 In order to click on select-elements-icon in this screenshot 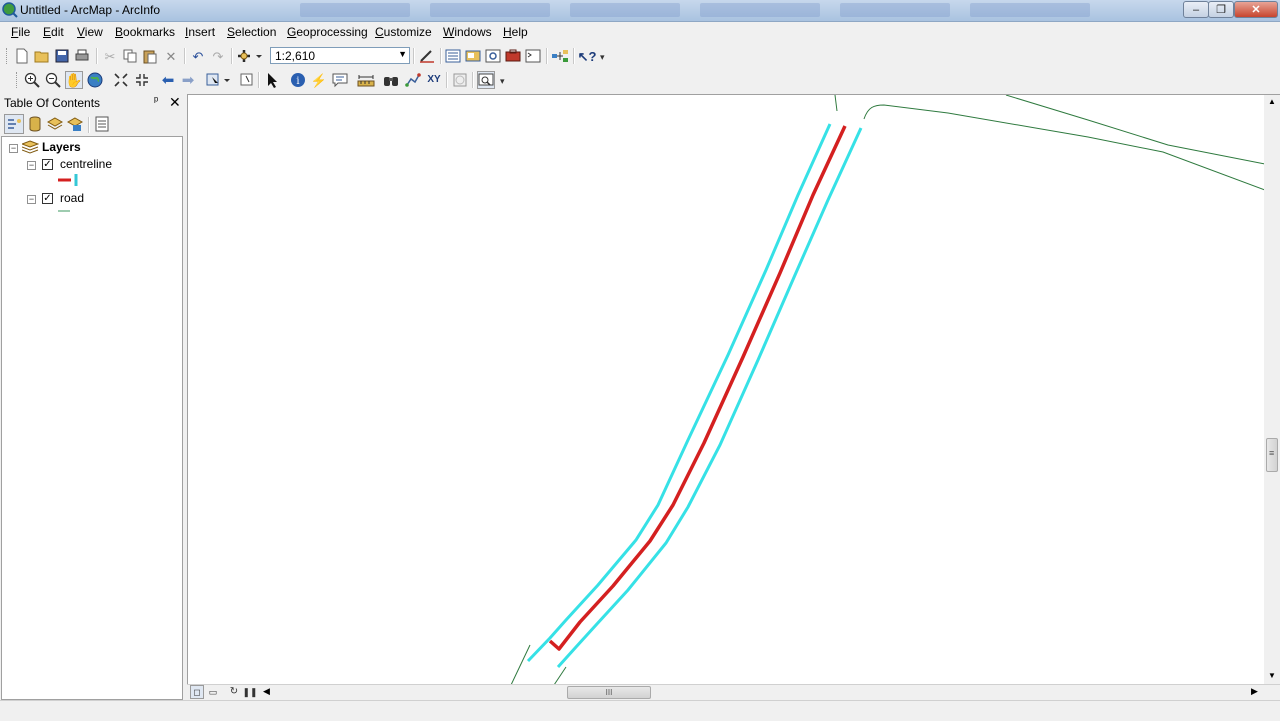, I will do `click(272, 80)`.